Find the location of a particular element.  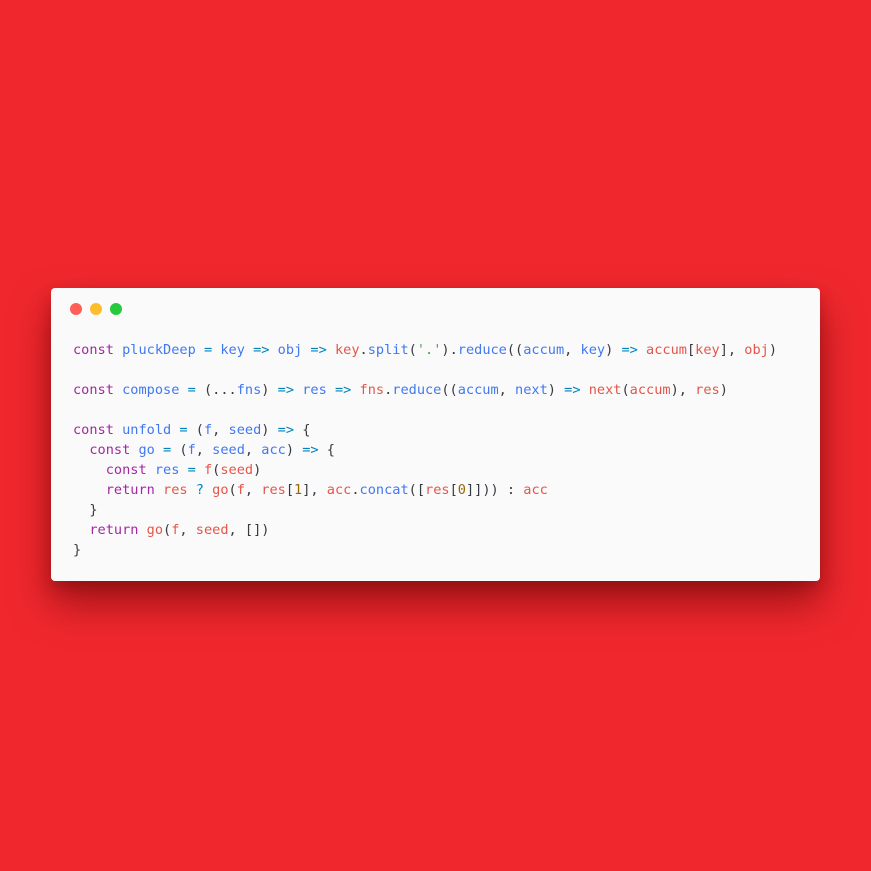

close-window-button is located at coordinates (76, 309).